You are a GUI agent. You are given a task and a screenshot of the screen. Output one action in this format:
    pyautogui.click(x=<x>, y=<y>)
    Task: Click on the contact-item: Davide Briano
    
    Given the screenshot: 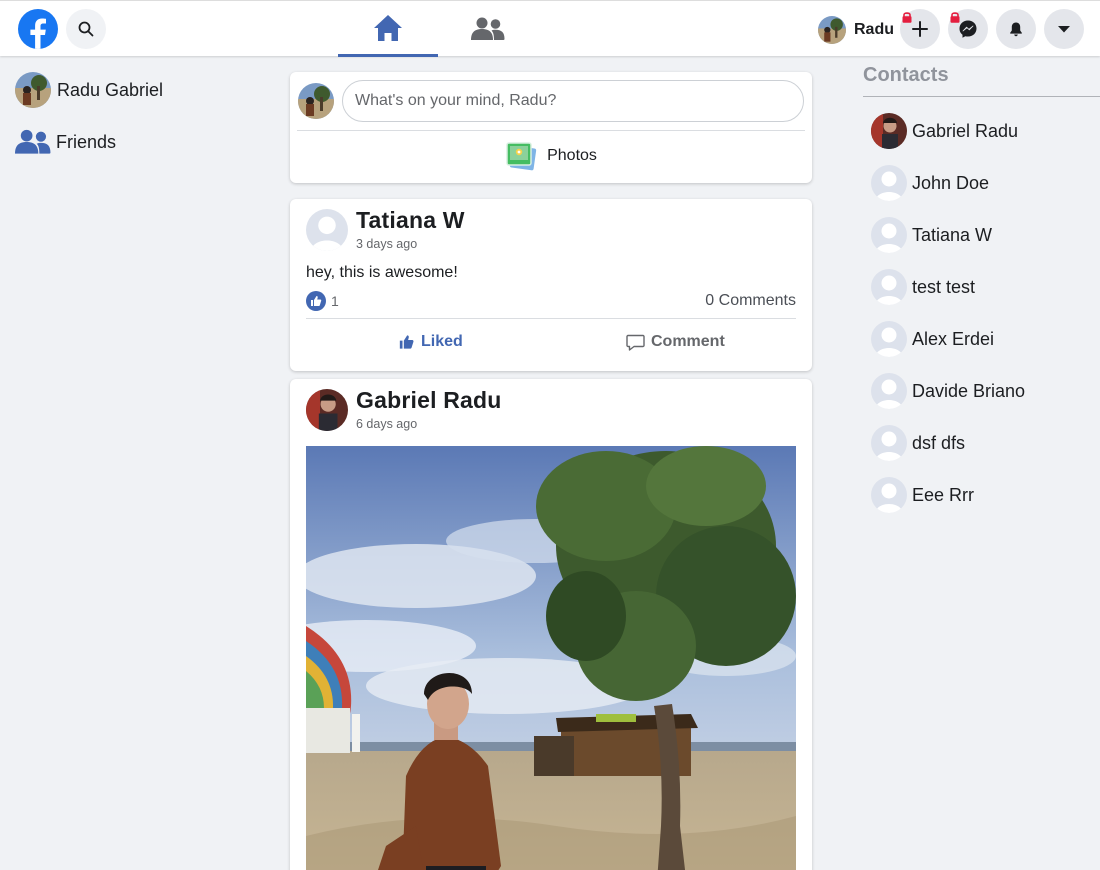 What is the action you would take?
    pyautogui.click(x=948, y=391)
    